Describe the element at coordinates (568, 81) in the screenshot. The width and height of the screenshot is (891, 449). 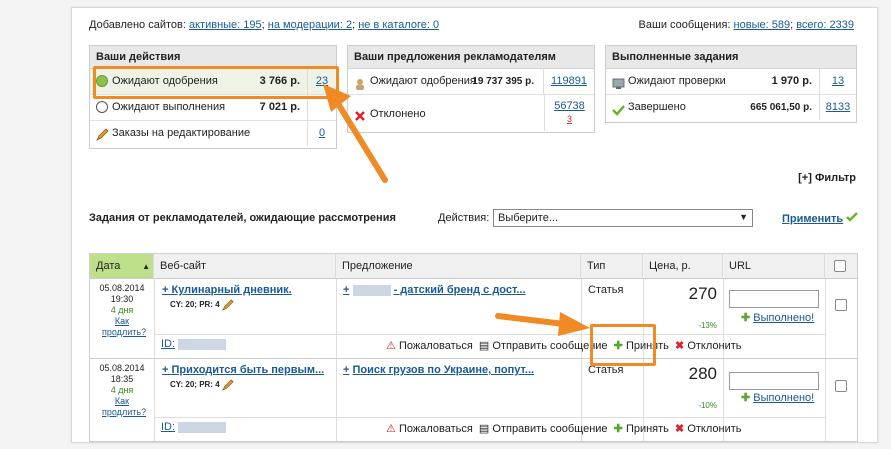
I see `offers-row-count-link: 119891` at that location.